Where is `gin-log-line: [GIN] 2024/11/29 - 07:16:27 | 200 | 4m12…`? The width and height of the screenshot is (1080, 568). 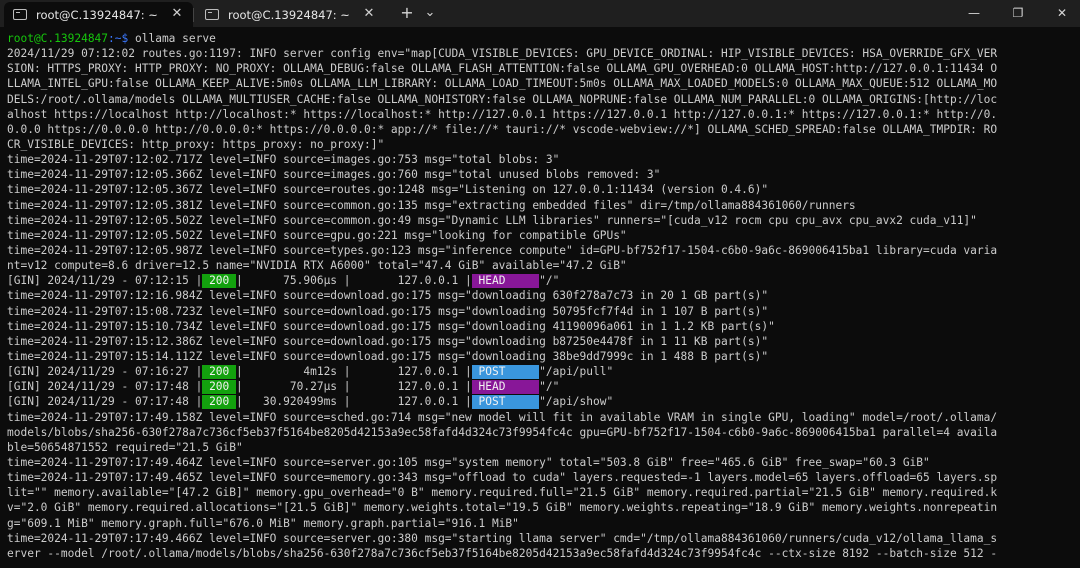
gin-log-line: [GIN] 2024/11/29 - 07:16:27 | 200 | 4m12… is located at coordinates (541, 371).